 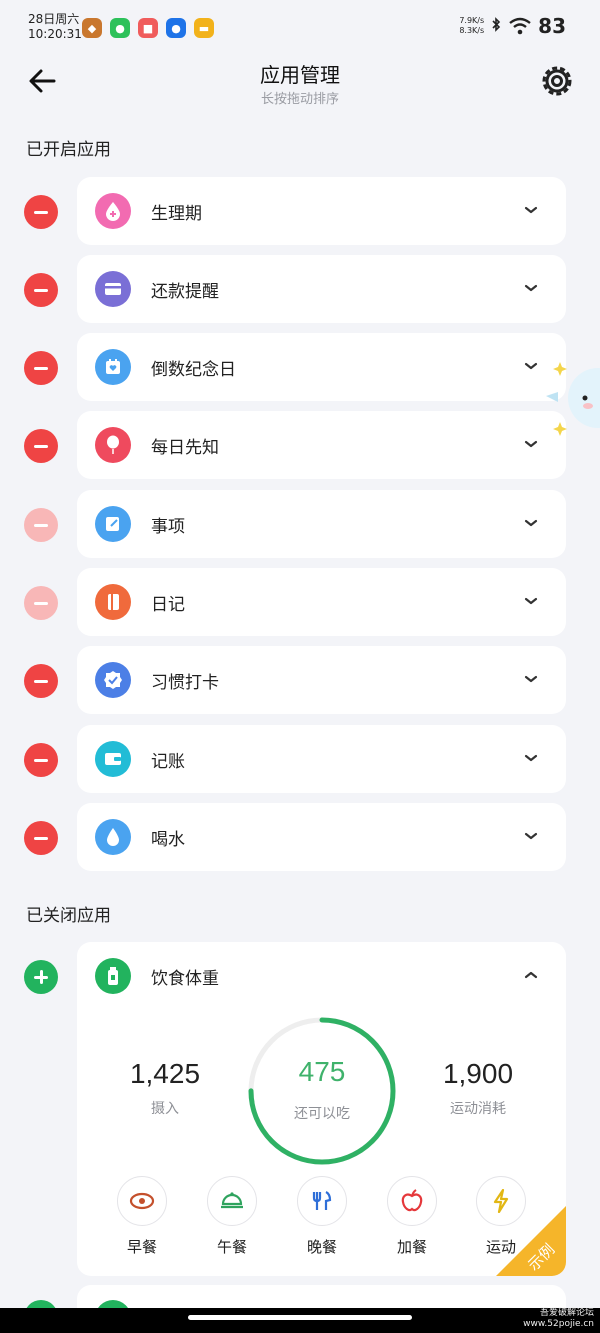 I want to click on meat-icon, so click(x=142, y=1201).